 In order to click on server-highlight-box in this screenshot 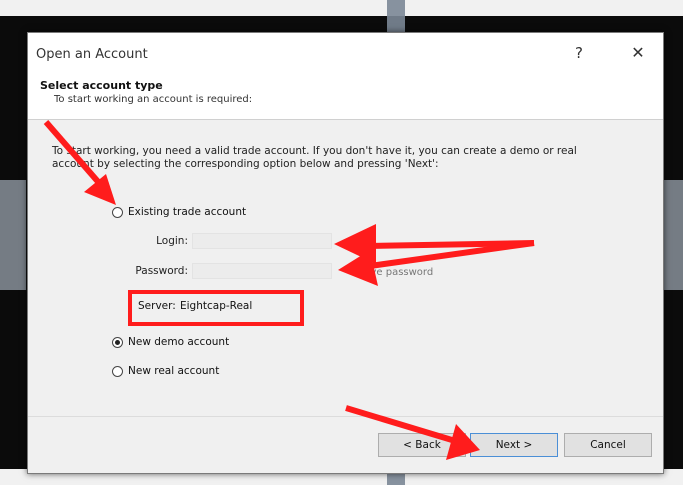, I will do `click(216, 308)`.